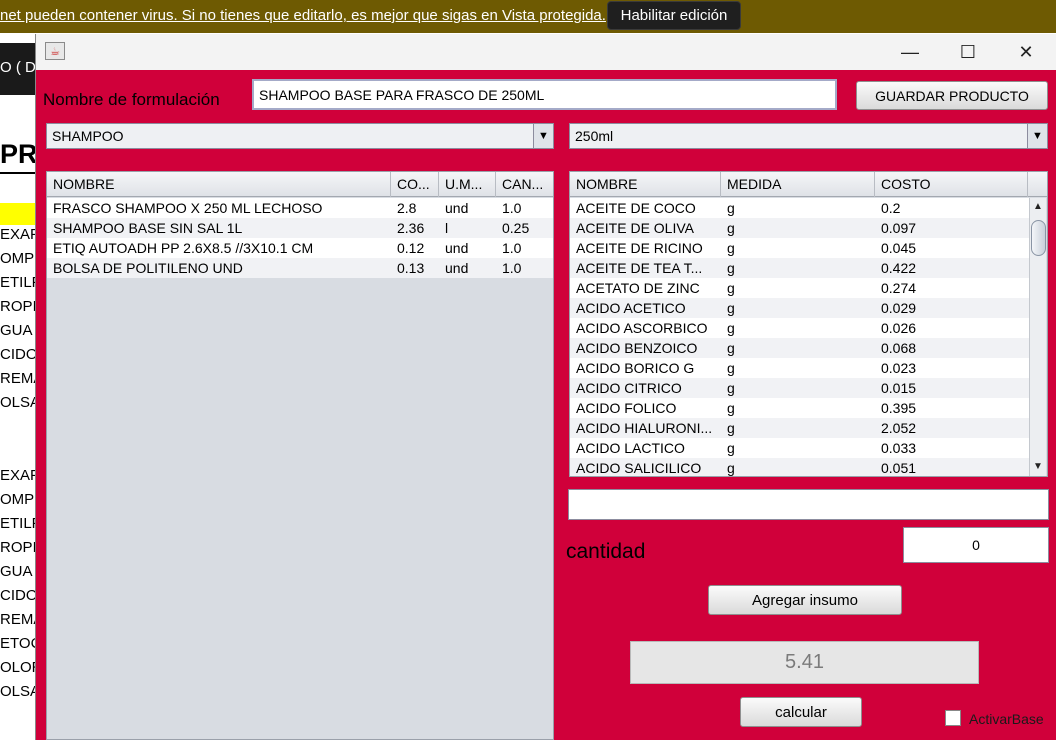 The image size is (1056, 740). Describe the element at coordinates (411, 228) in the screenshot. I see `table-cell: 2.36` at that location.